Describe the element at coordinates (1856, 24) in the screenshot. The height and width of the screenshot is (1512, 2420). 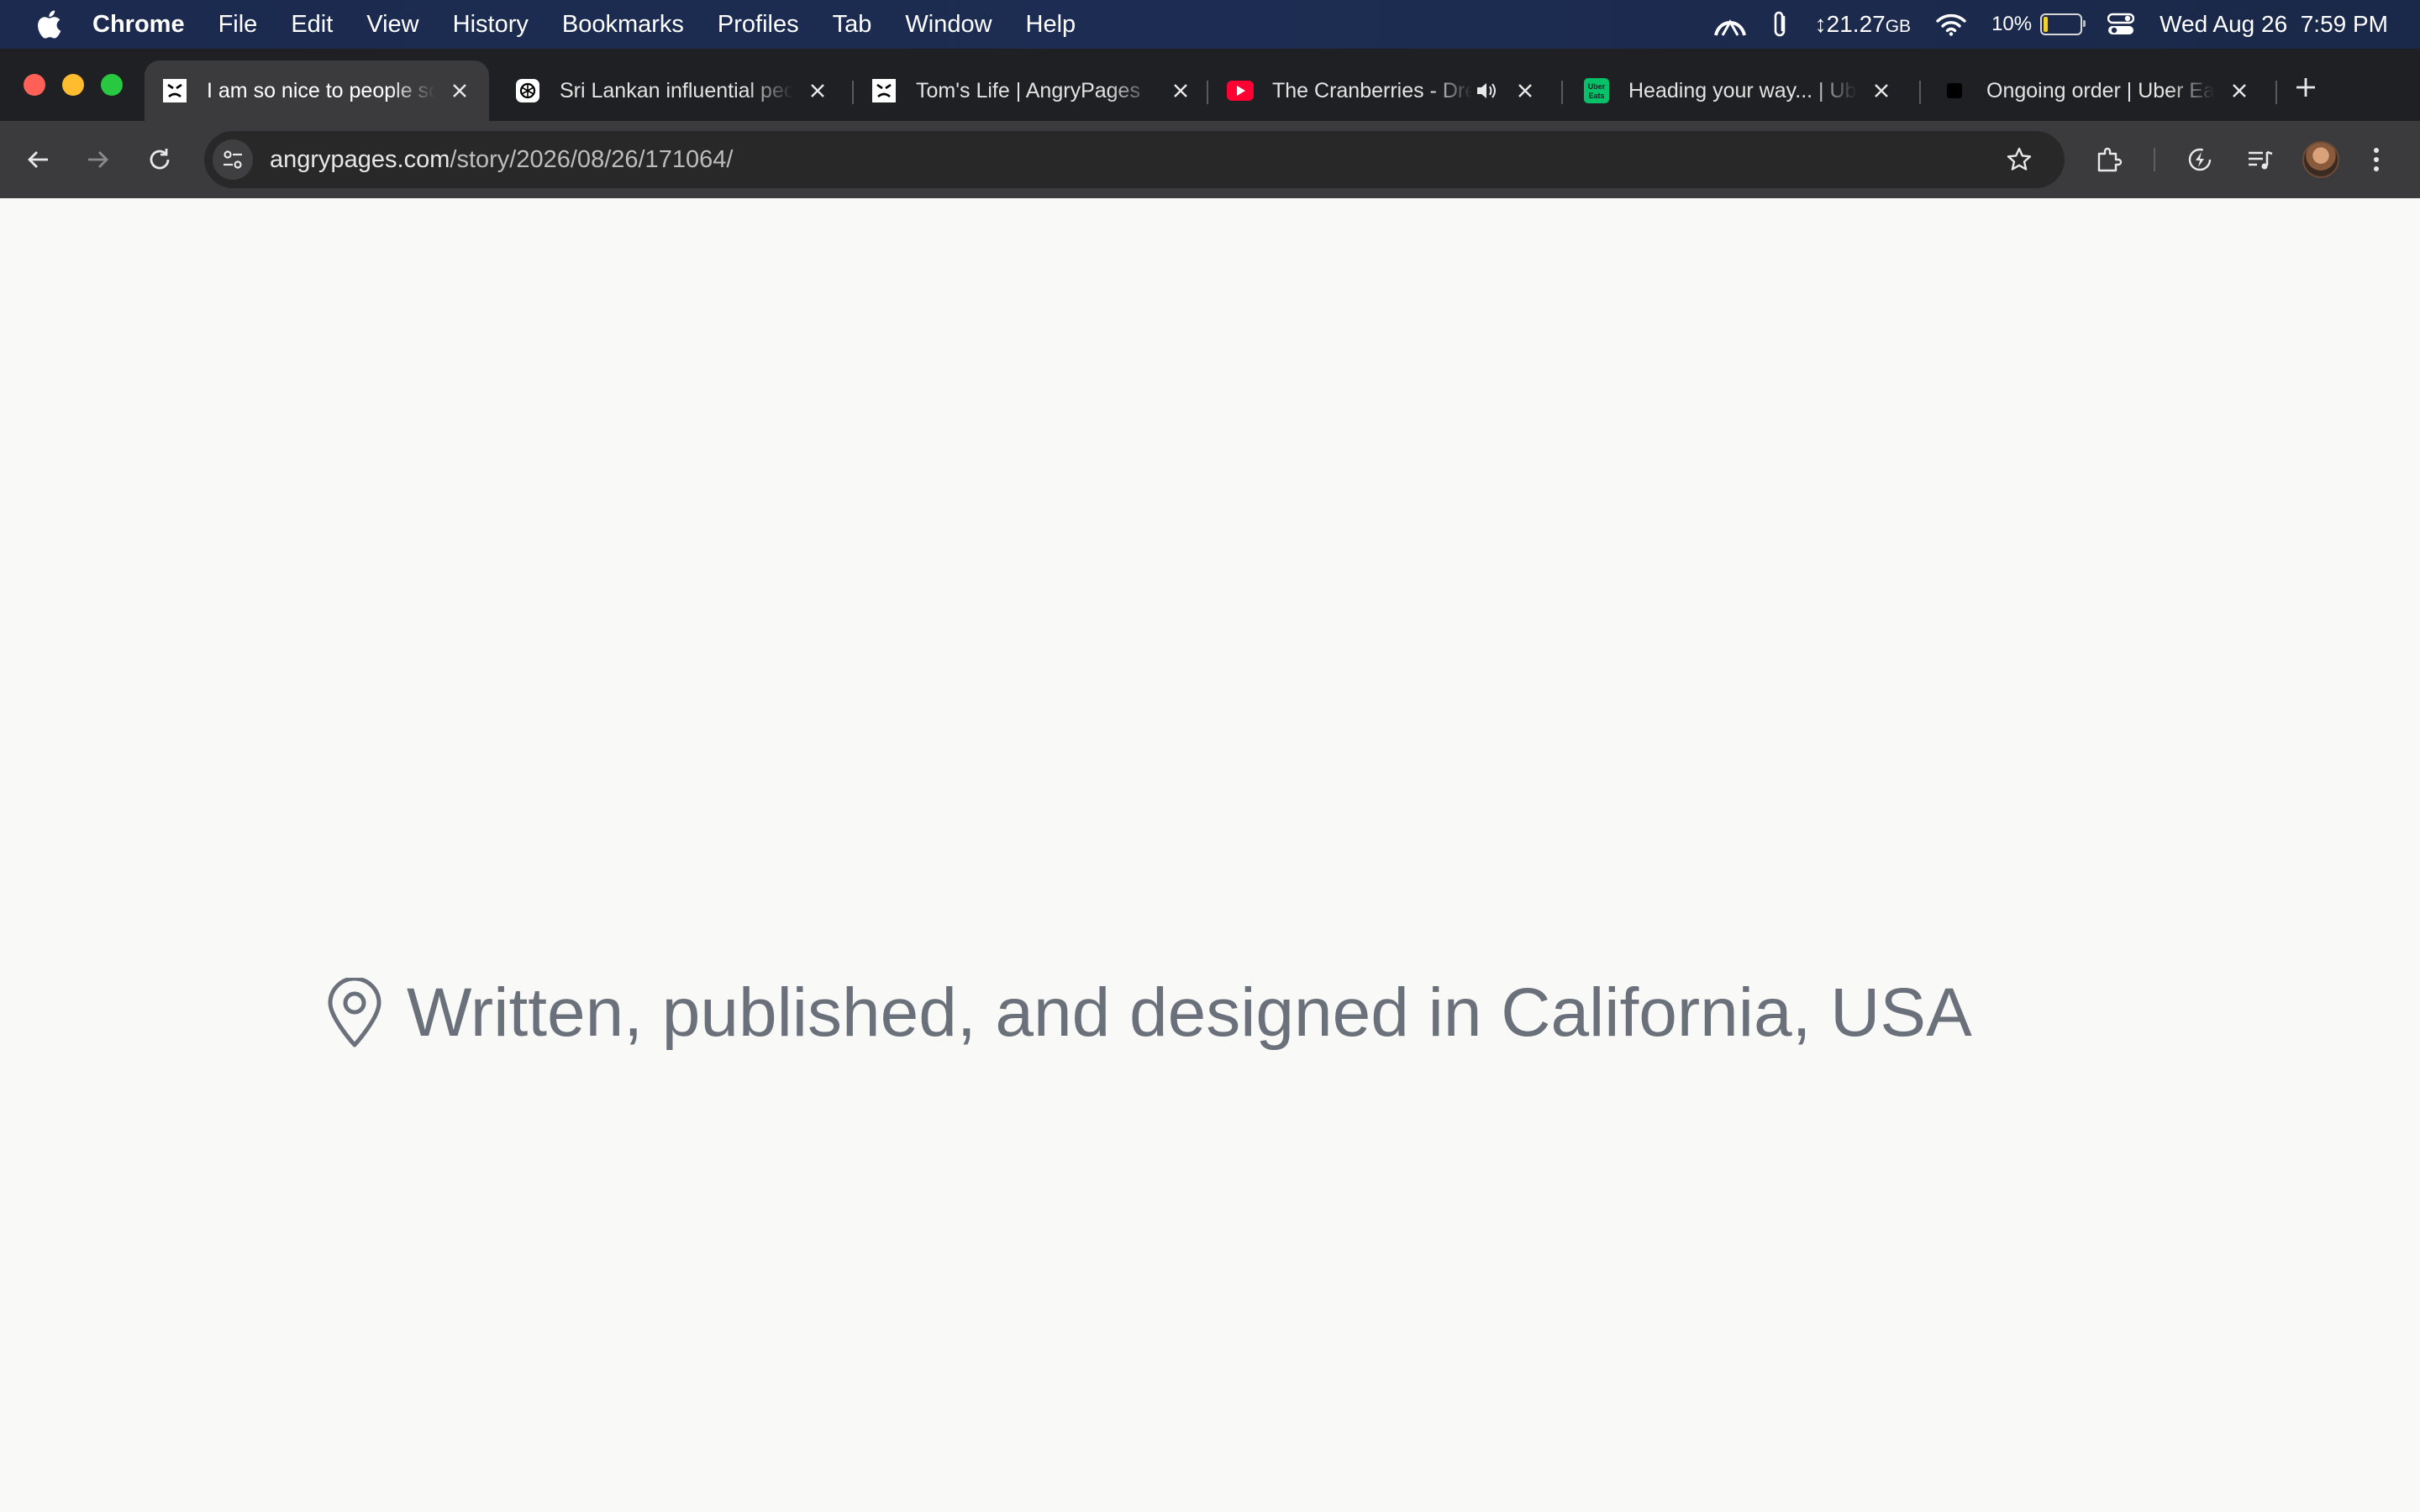
I see `storage-value: 21.27` at that location.